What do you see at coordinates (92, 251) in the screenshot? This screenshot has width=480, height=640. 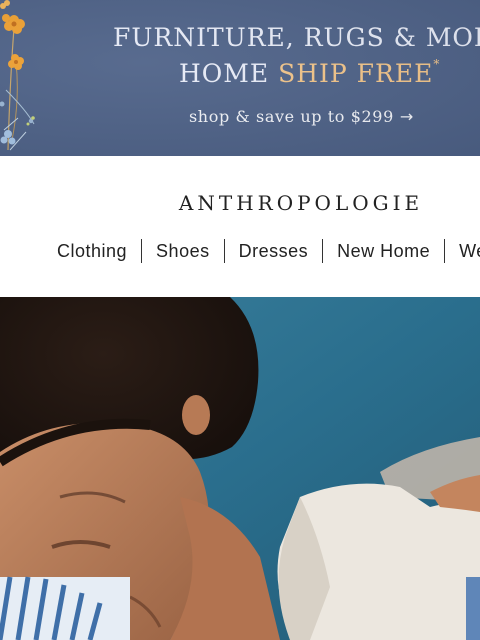 I see `nav-item-clothing: Clothing` at bounding box center [92, 251].